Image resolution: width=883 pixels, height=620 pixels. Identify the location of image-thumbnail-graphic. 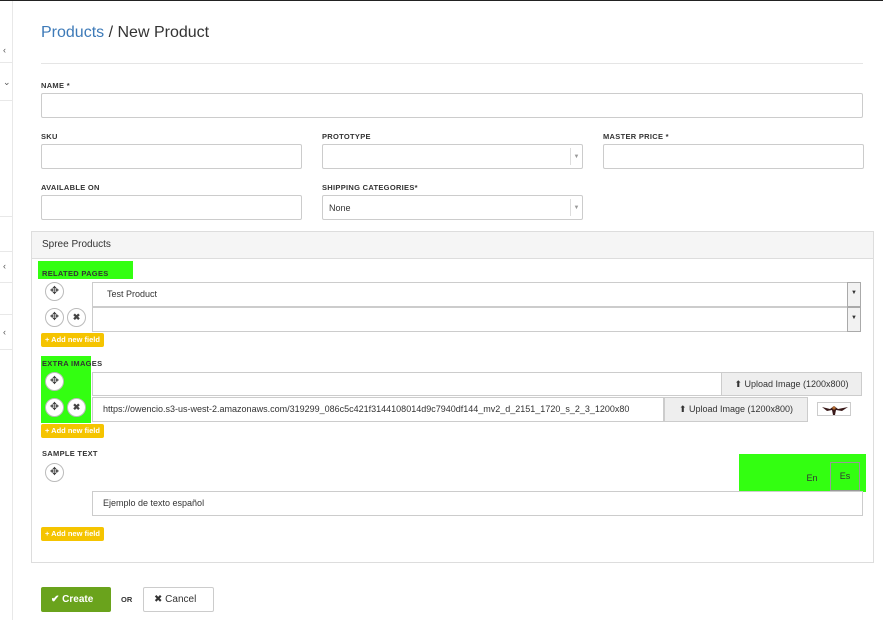
(835, 410).